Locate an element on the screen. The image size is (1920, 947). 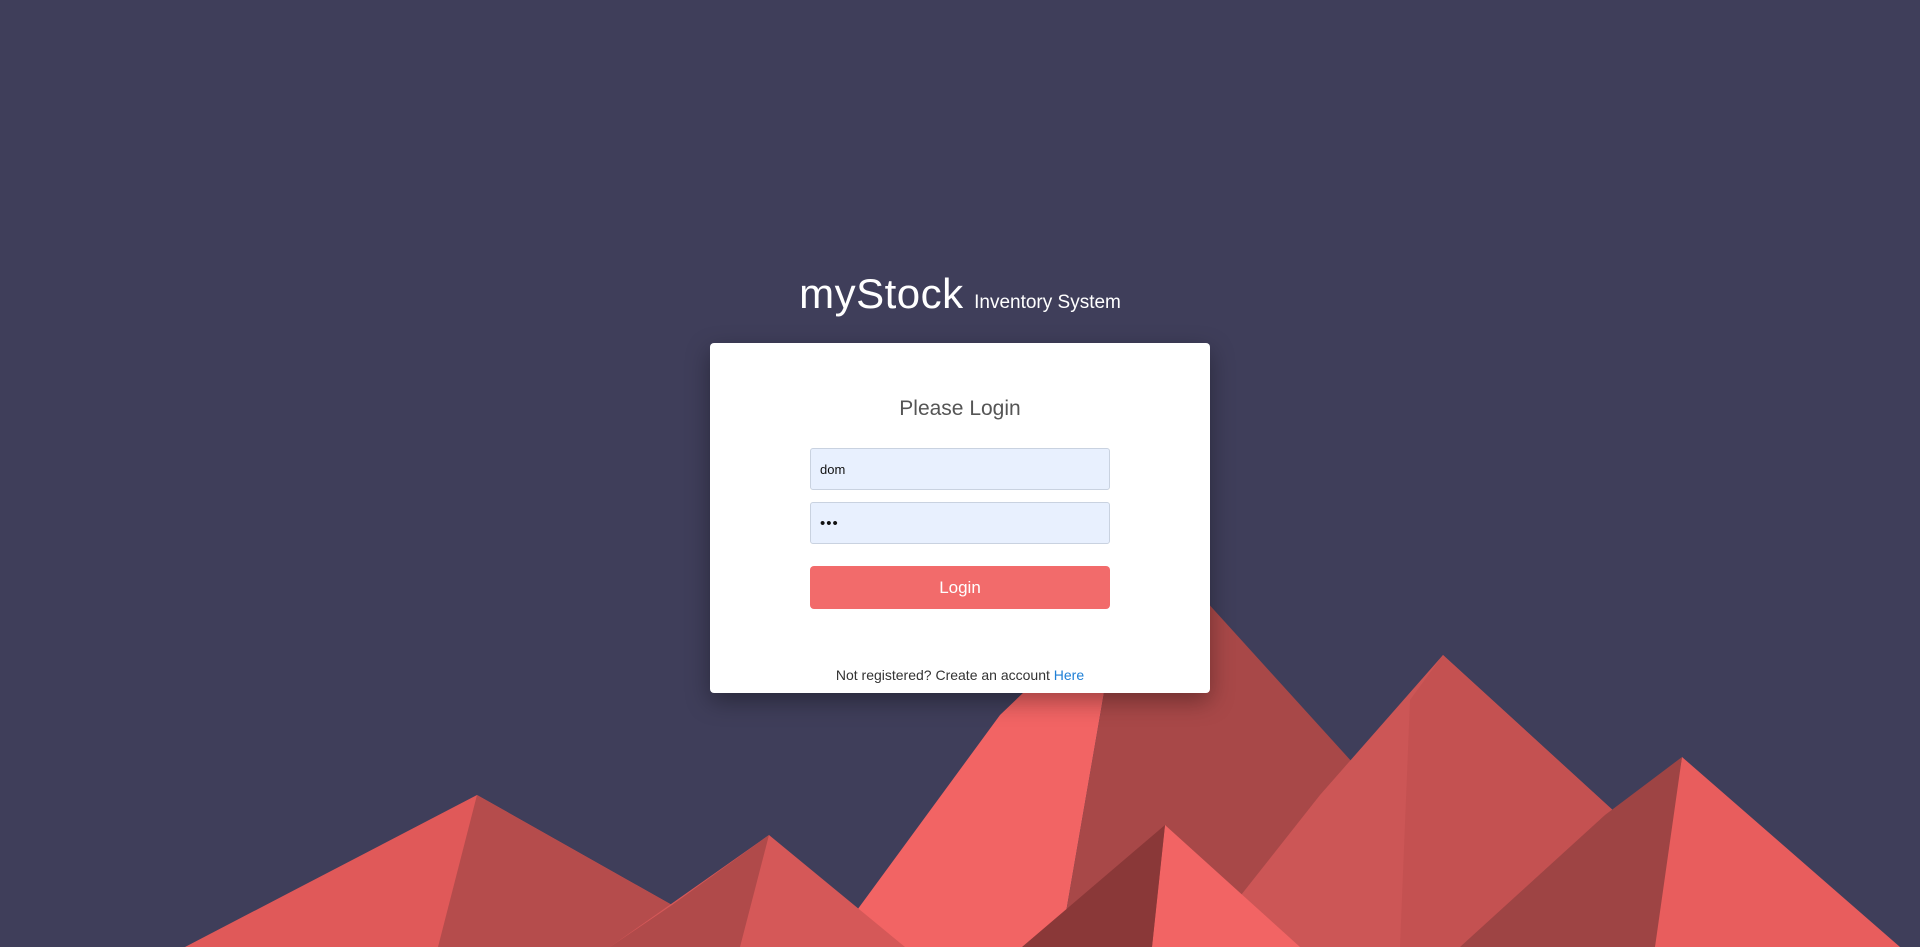
login-heading: Please Login is located at coordinates (960, 408).